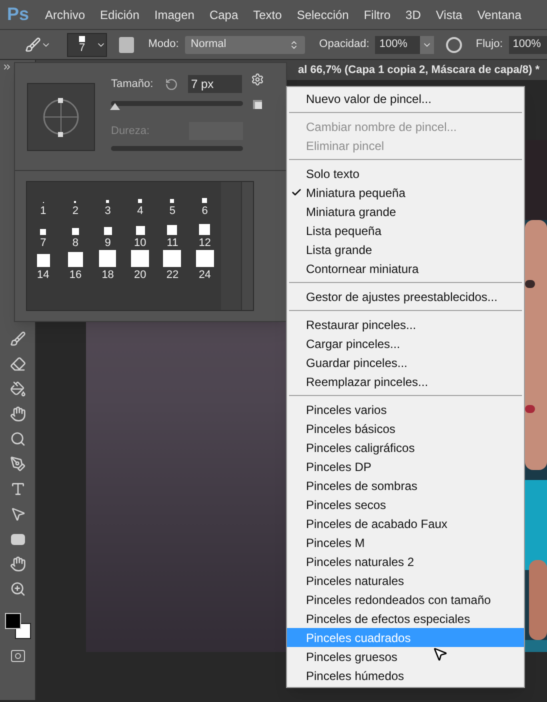 The image size is (547, 702). I want to click on flow-label: Flujo:, so click(489, 44).